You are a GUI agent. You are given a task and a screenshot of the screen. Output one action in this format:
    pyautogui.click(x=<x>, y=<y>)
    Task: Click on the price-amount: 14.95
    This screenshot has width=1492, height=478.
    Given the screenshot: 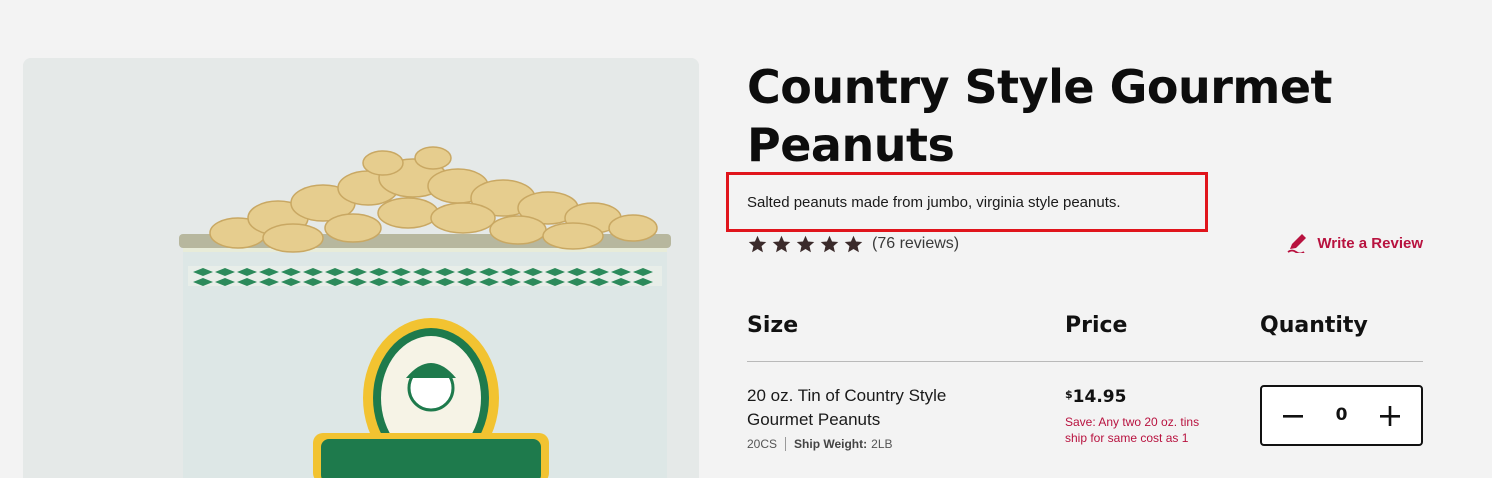 What is the action you would take?
    pyautogui.click(x=1099, y=397)
    